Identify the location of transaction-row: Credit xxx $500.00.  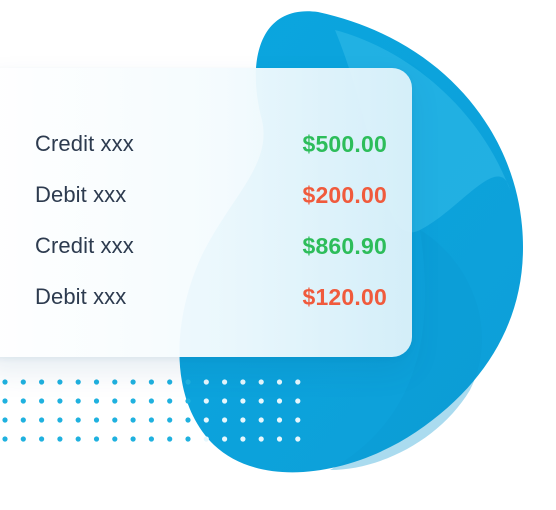
(211, 145).